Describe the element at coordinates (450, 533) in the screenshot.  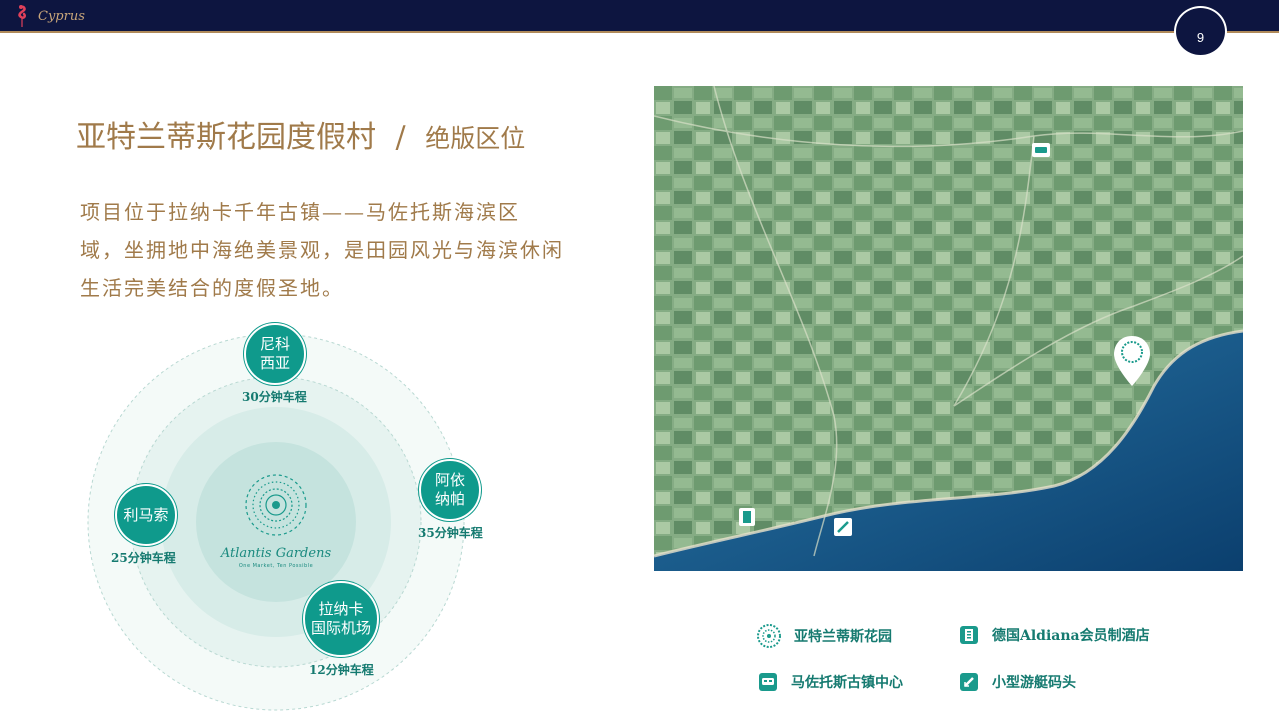
I see `drive-time-ayia-napa: 35分钟车程` at that location.